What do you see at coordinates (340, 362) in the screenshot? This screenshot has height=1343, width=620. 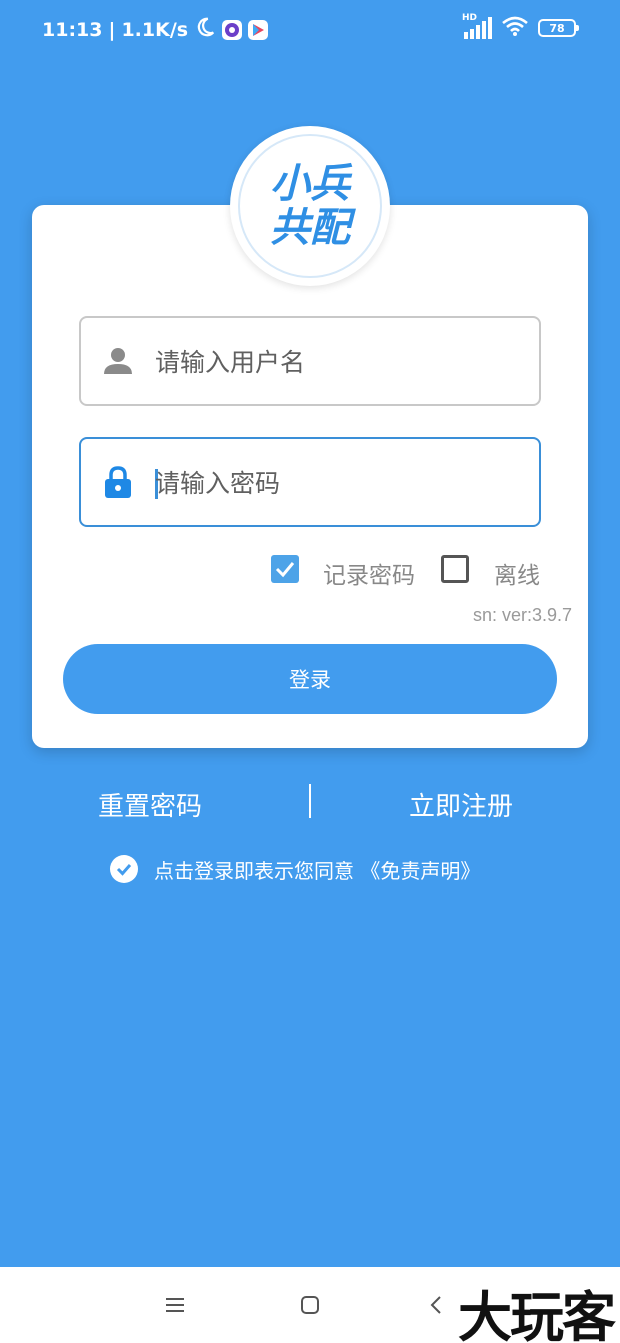 I see `username-input` at bounding box center [340, 362].